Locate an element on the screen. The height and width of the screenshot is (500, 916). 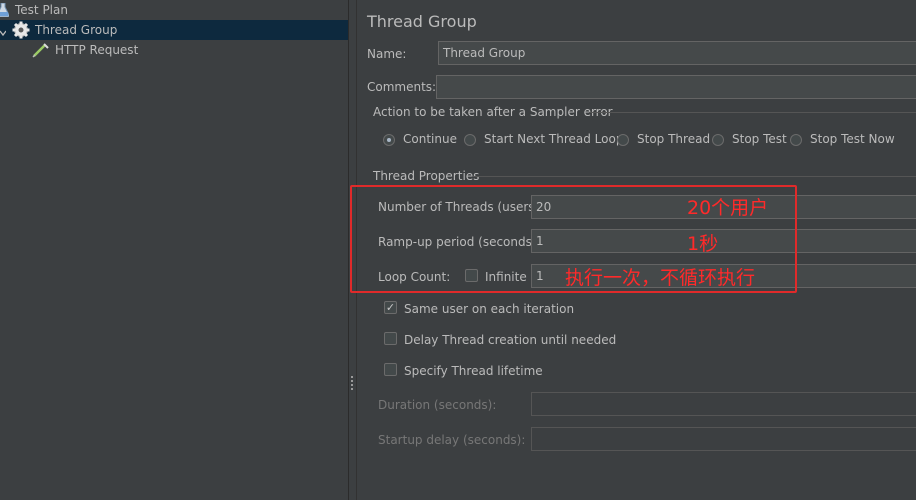
comments-label: Comments: is located at coordinates (402, 87).